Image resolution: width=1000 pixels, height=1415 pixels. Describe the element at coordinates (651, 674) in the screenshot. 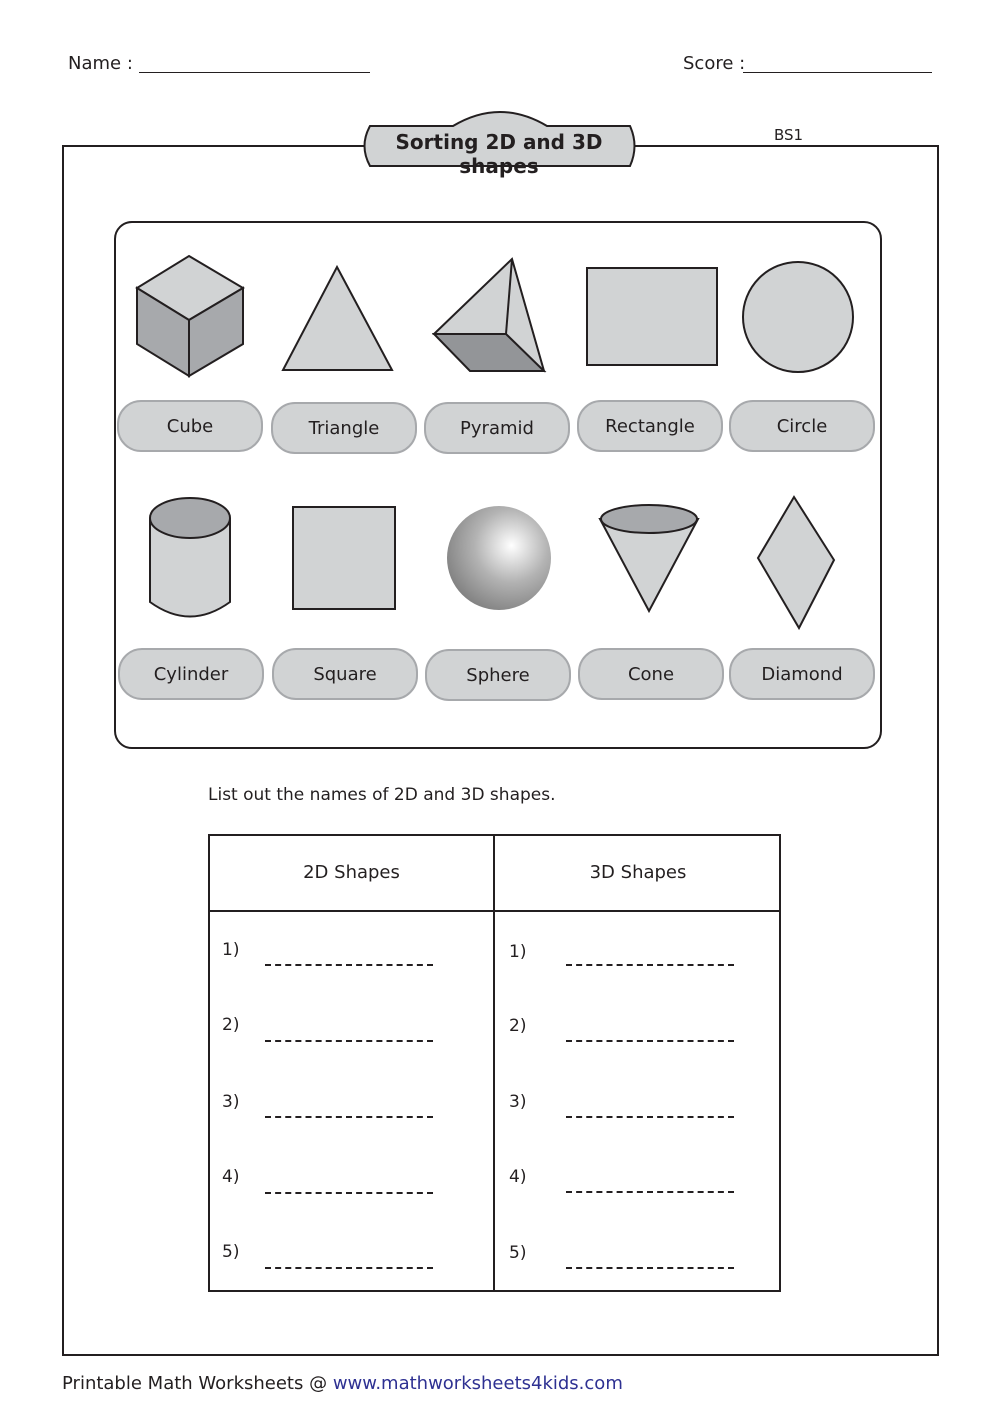

I see `shape-label-cone: Cone` at that location.